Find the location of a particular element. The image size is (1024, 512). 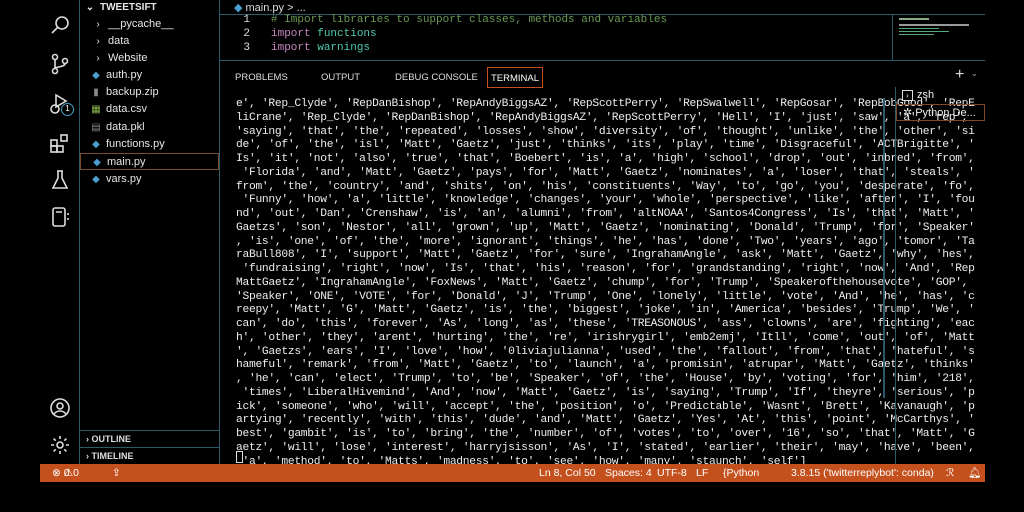

terminal-cursor is located at coordinates (239, 457).